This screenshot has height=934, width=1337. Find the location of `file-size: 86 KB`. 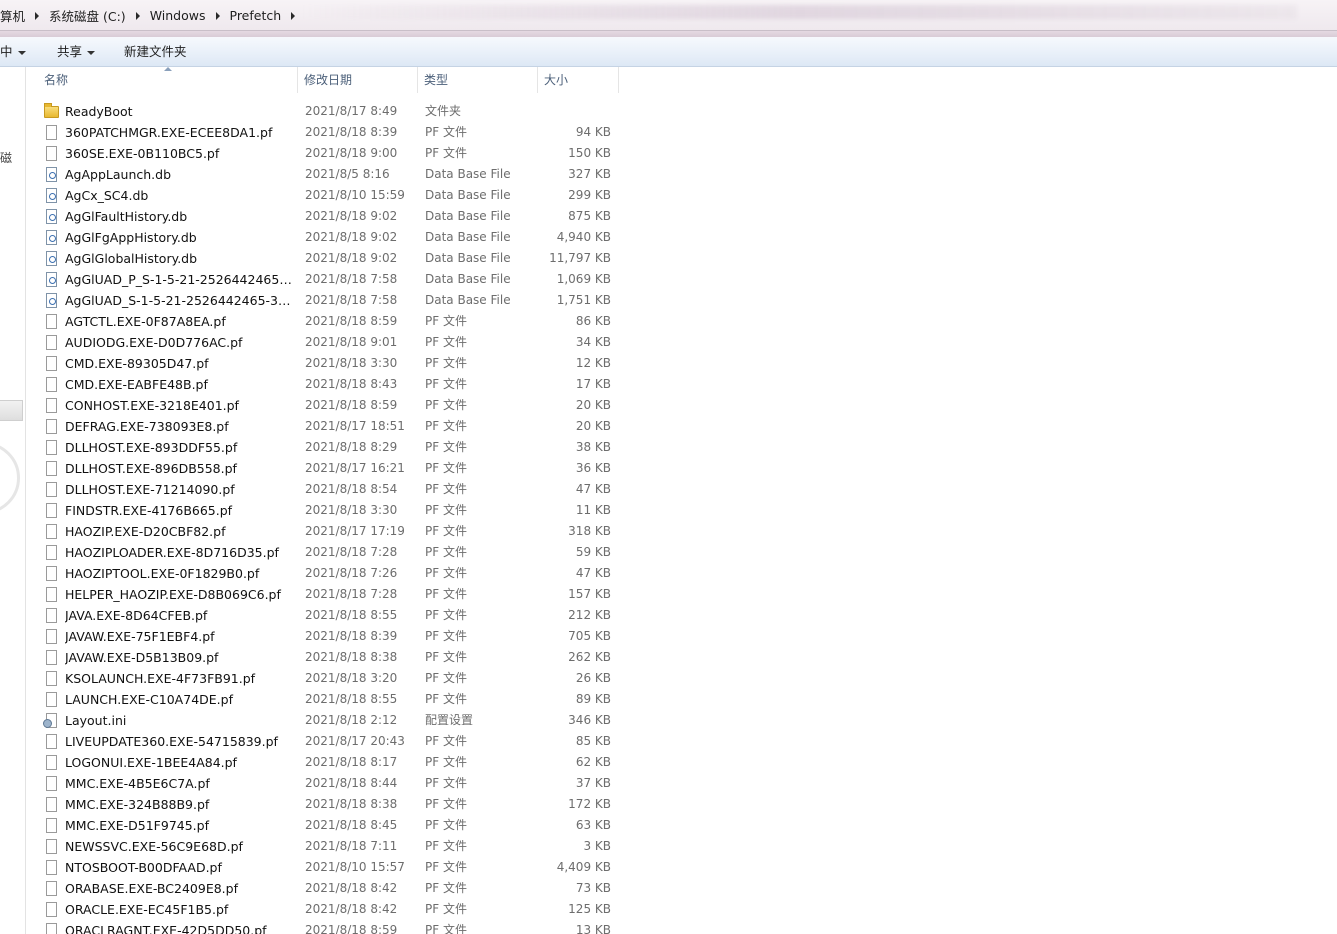

file-size: 86 KB is located at coordinates (593, 321).